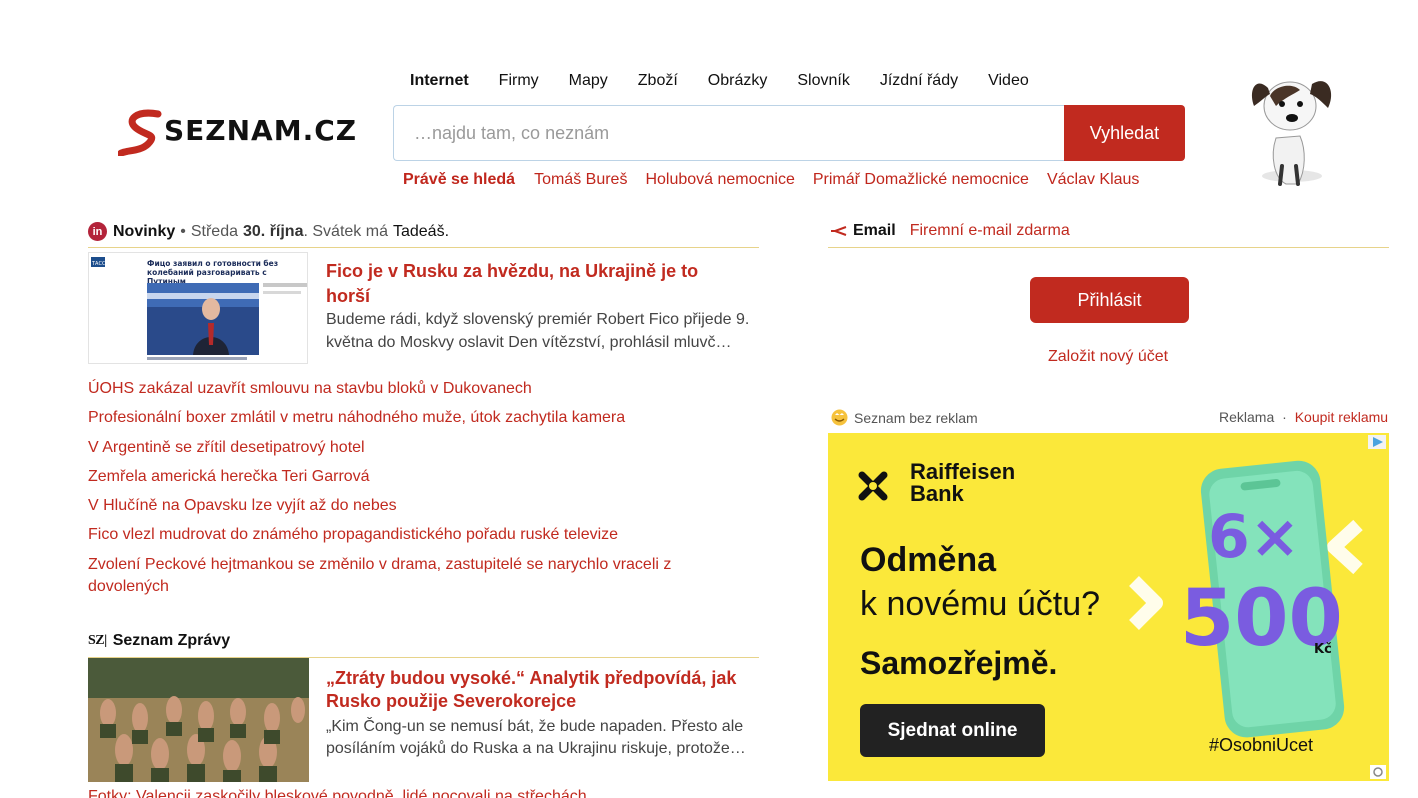  Describe the element at coordinates (823, 81) in the screenshot. I see `tab-slovnik: Slovník` at that location.